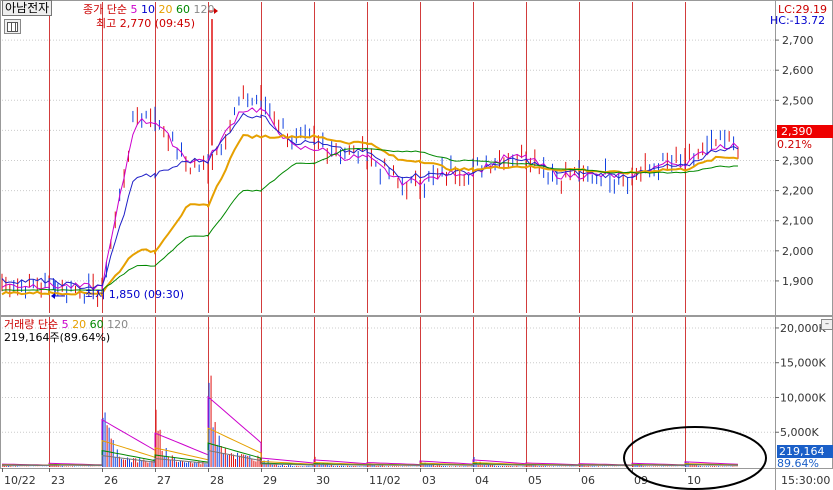 The height and width of the screenshot is (490, 833). What do you see at coordinates (429, 480) in the screenshot?
I see `x-tick-label: 03` at bounding box center [429, 480].